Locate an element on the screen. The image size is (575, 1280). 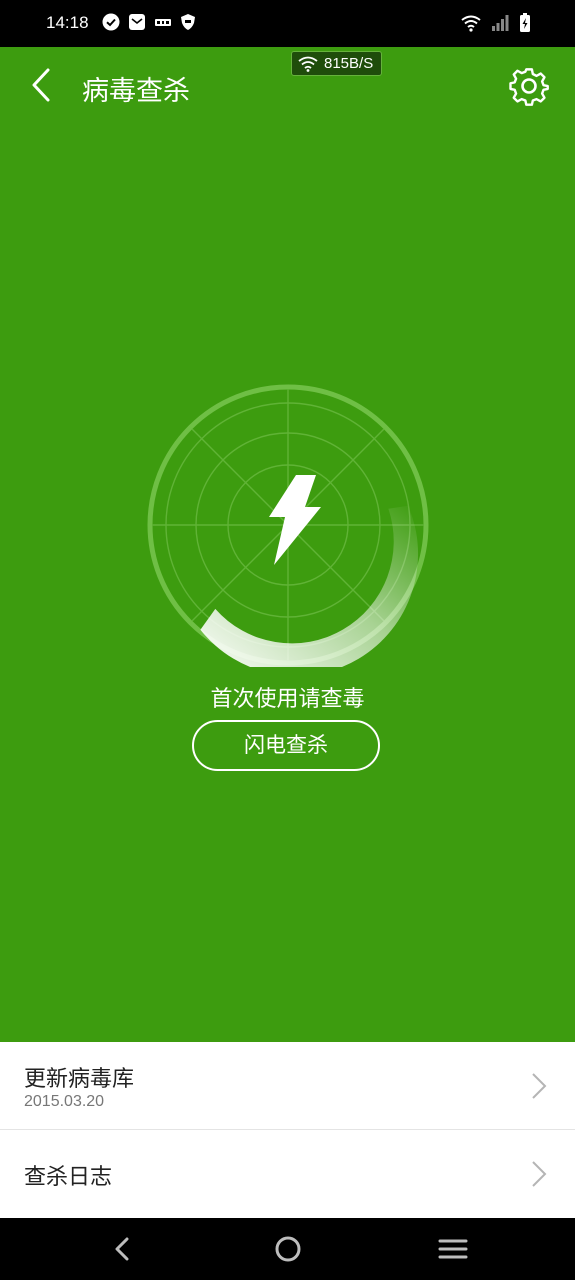
page-title: 病毒查杀 is located at coordinates (136, 91).